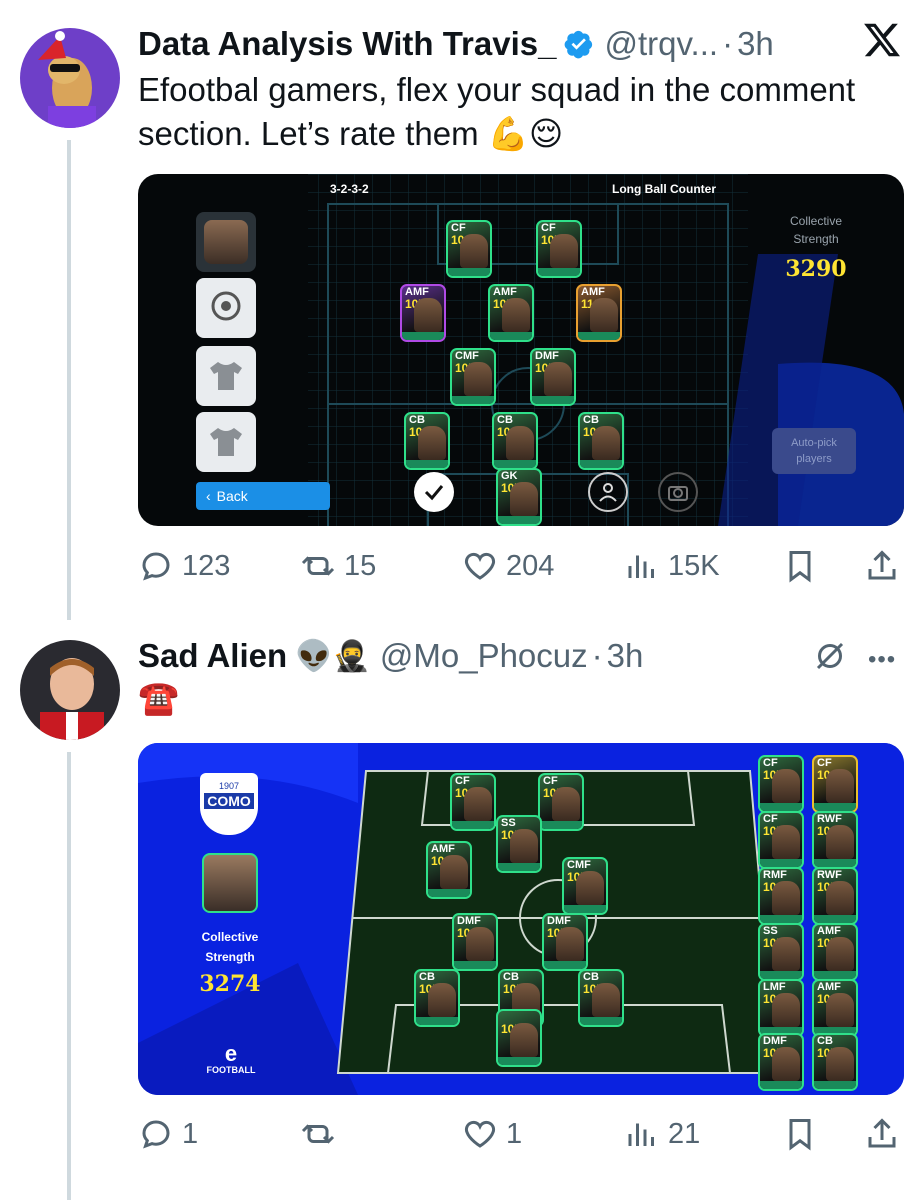 The image size is (923, 1200). What do you see at coordinates (480, 1134) in the screenshot?
I see `heart-icon` at bounding box center [480, 1134].